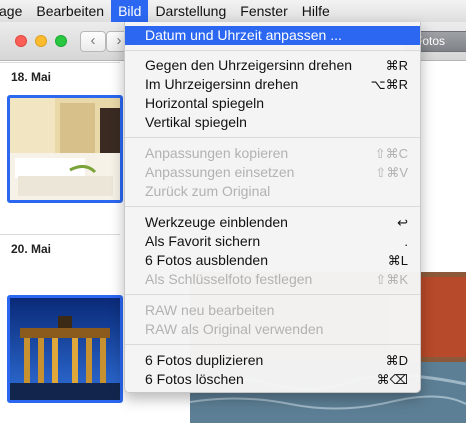  What do you see at coordinates (391, 279) in the screenshot?
I see `menu-item-shortcut: ⇧⌘K` at bounding box center [391, 279].